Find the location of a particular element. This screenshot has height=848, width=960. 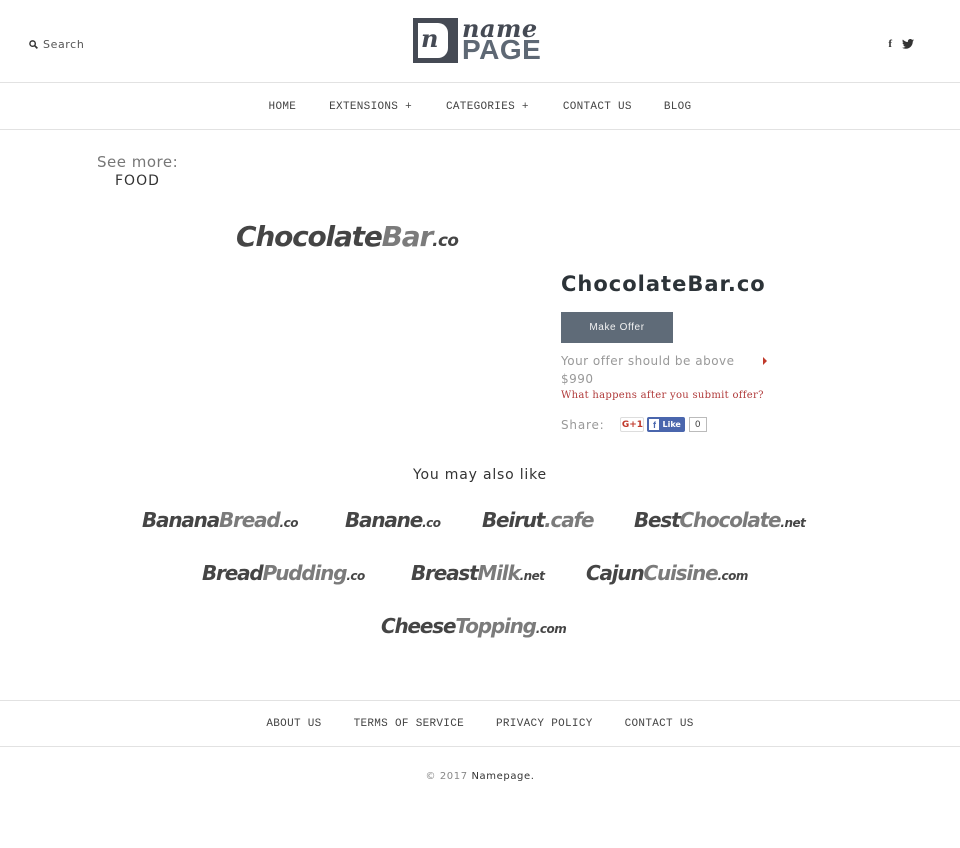

copyright: © 2017 Namepage. is located at coordinates (480, 776).